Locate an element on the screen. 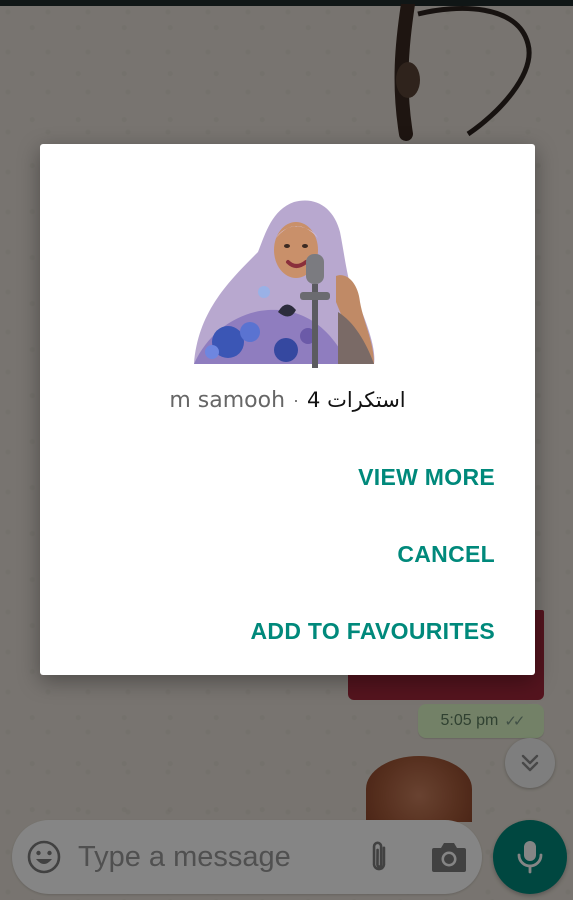 Image resolution: width=573 pixels, height=900 pixels. cancel-button: CANCEL is located at coordinates (446, 554).